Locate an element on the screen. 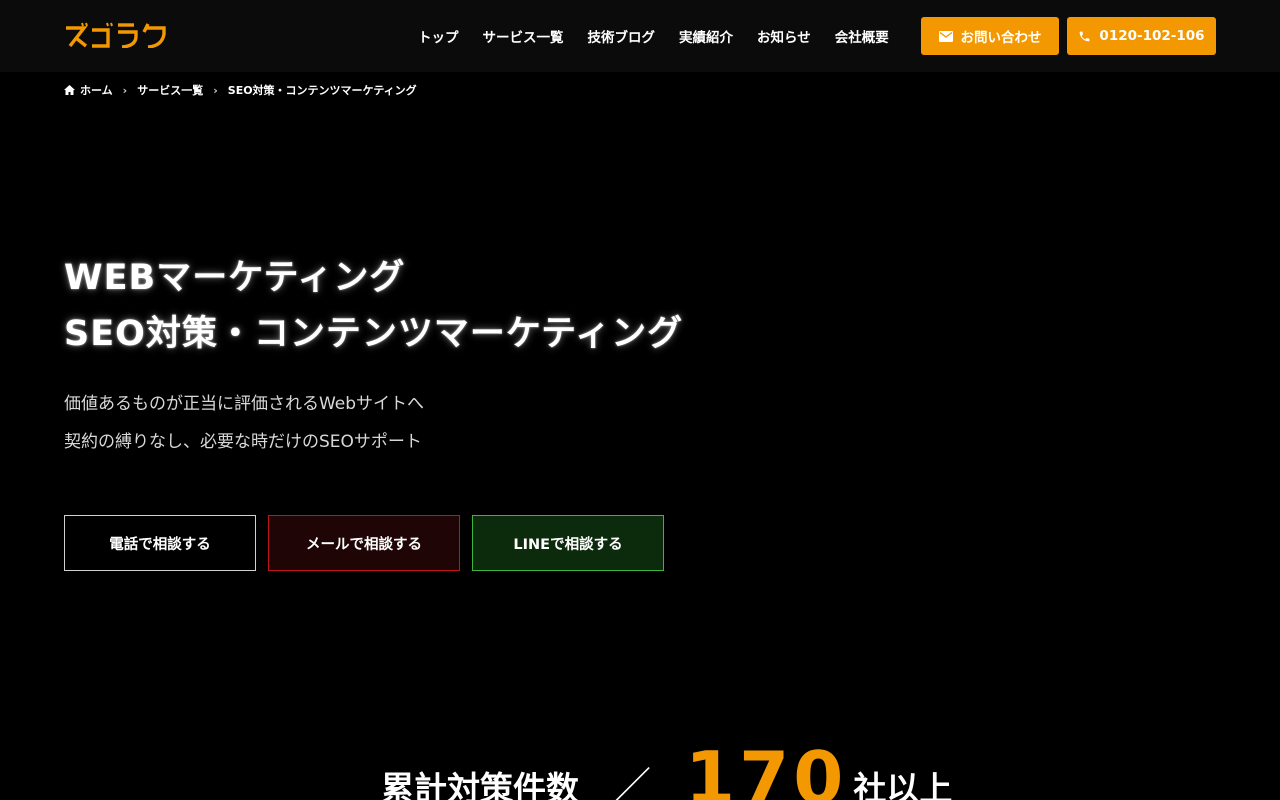 The height and width of the screenshot is (800, 1280). logo-mark-icon is located at coordinates (116, 35).